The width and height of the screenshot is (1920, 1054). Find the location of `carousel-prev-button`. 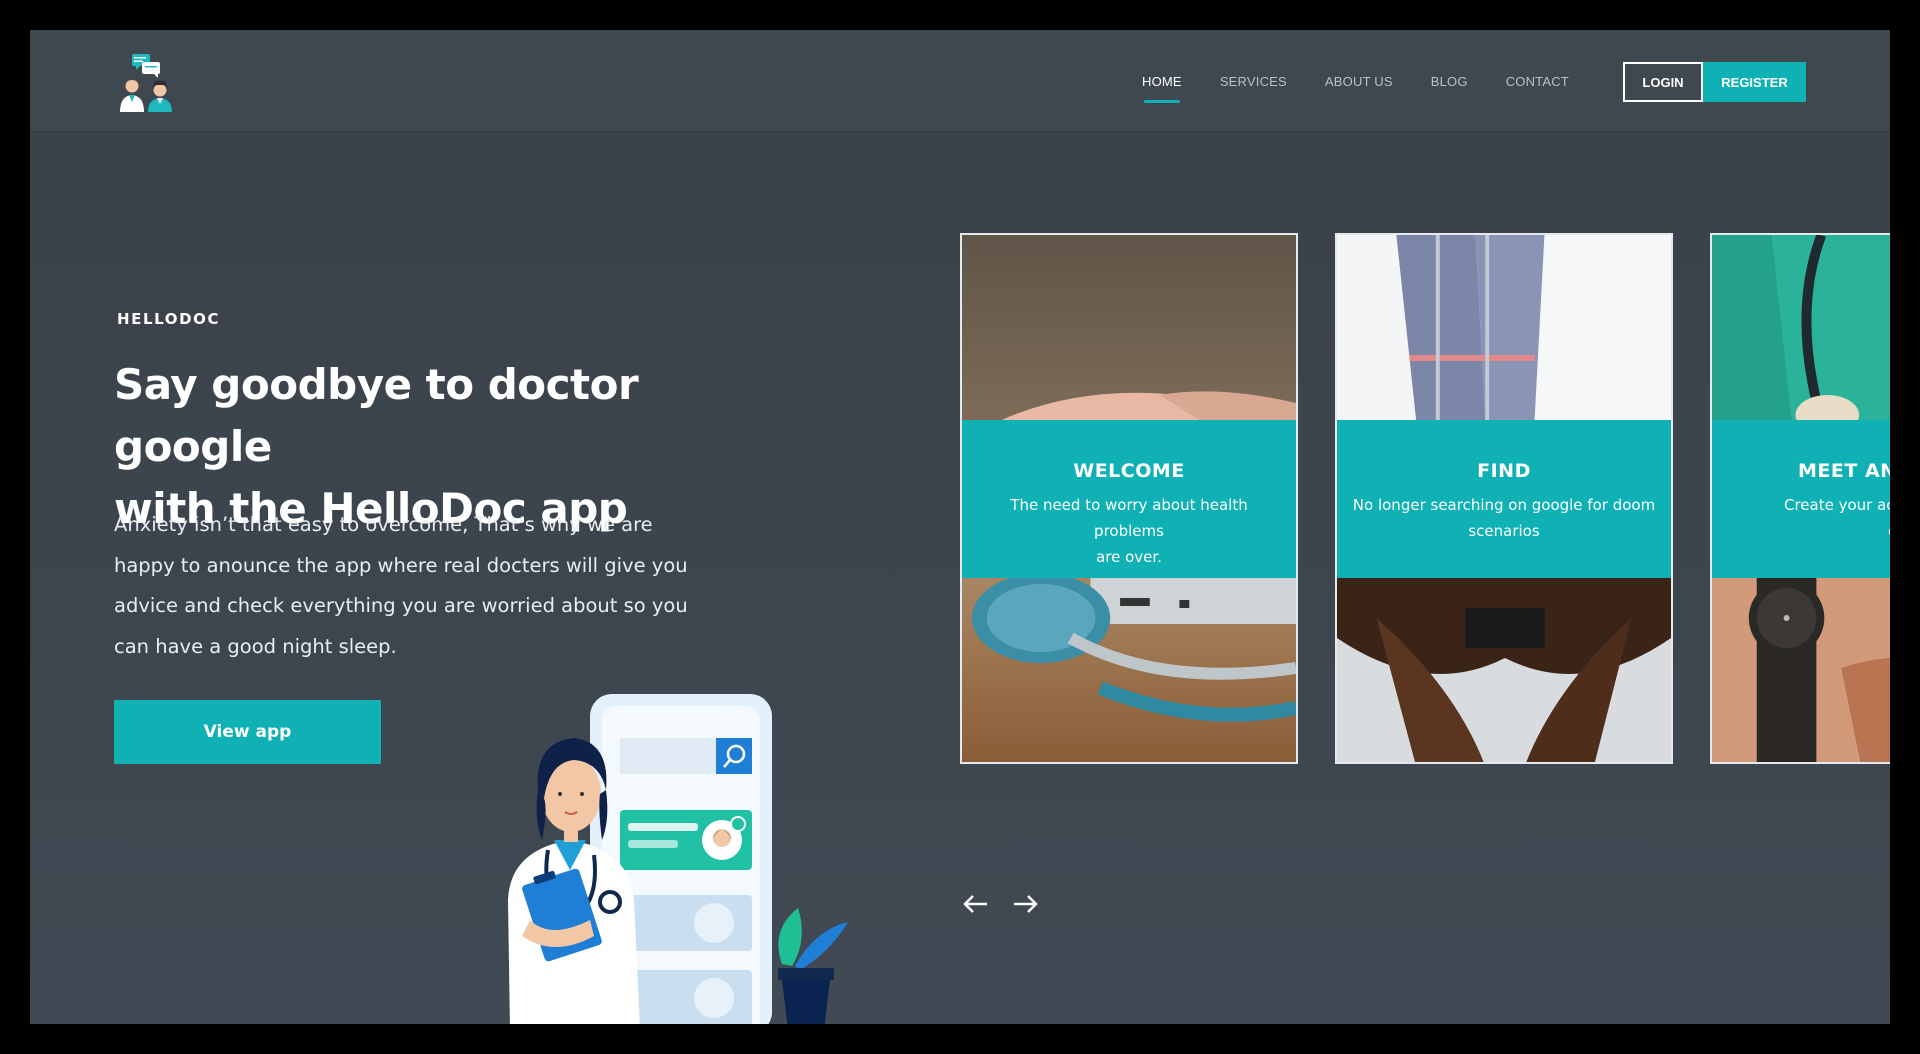

carousel-prev-button is located at coordinates (976, 904).